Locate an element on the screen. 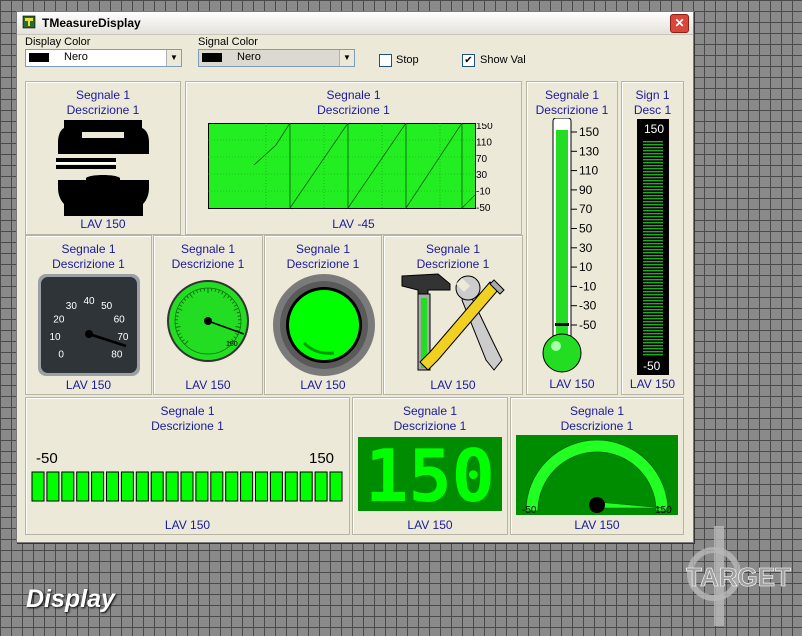  show-val-checkbox: ✔ is located at coordinates (468, 60).